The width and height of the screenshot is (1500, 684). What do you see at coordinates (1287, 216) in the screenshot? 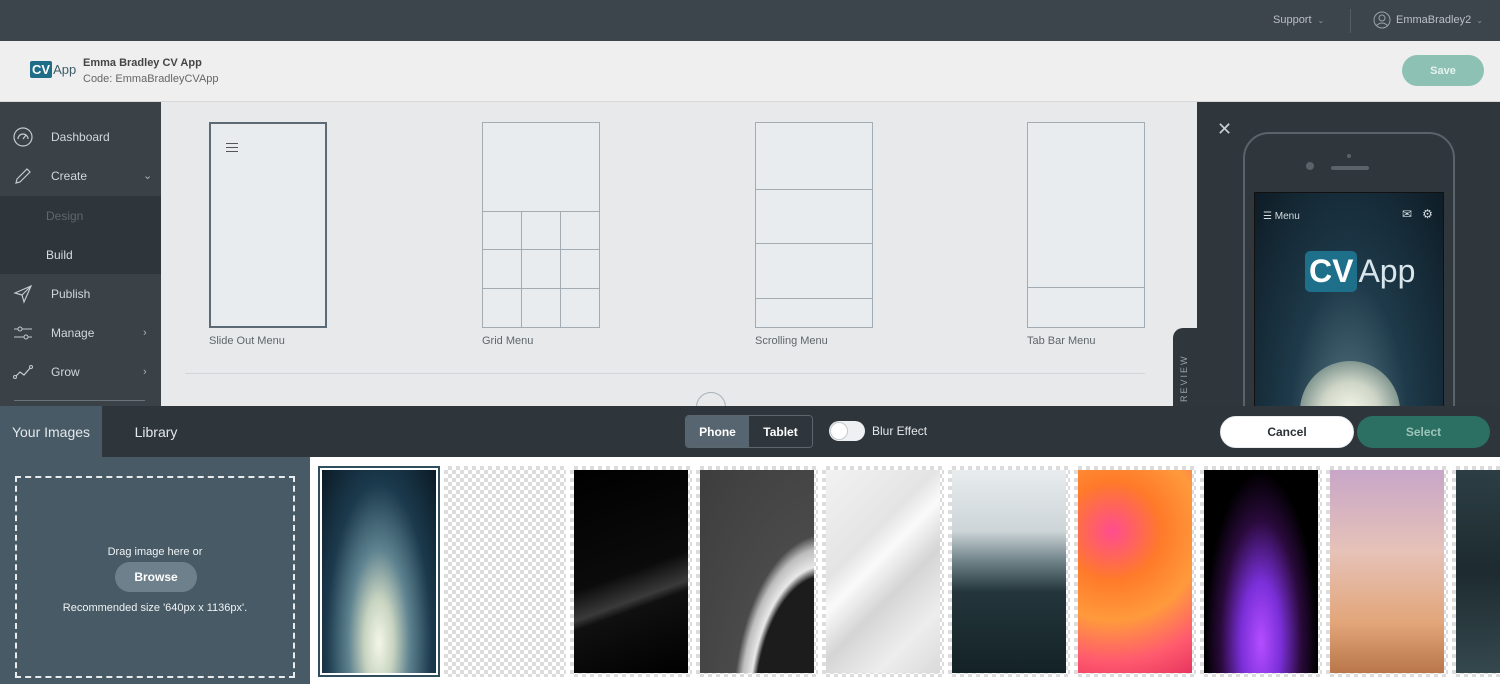
I see `preview-menu-label: Menu` at bounding box center [1287, 216].